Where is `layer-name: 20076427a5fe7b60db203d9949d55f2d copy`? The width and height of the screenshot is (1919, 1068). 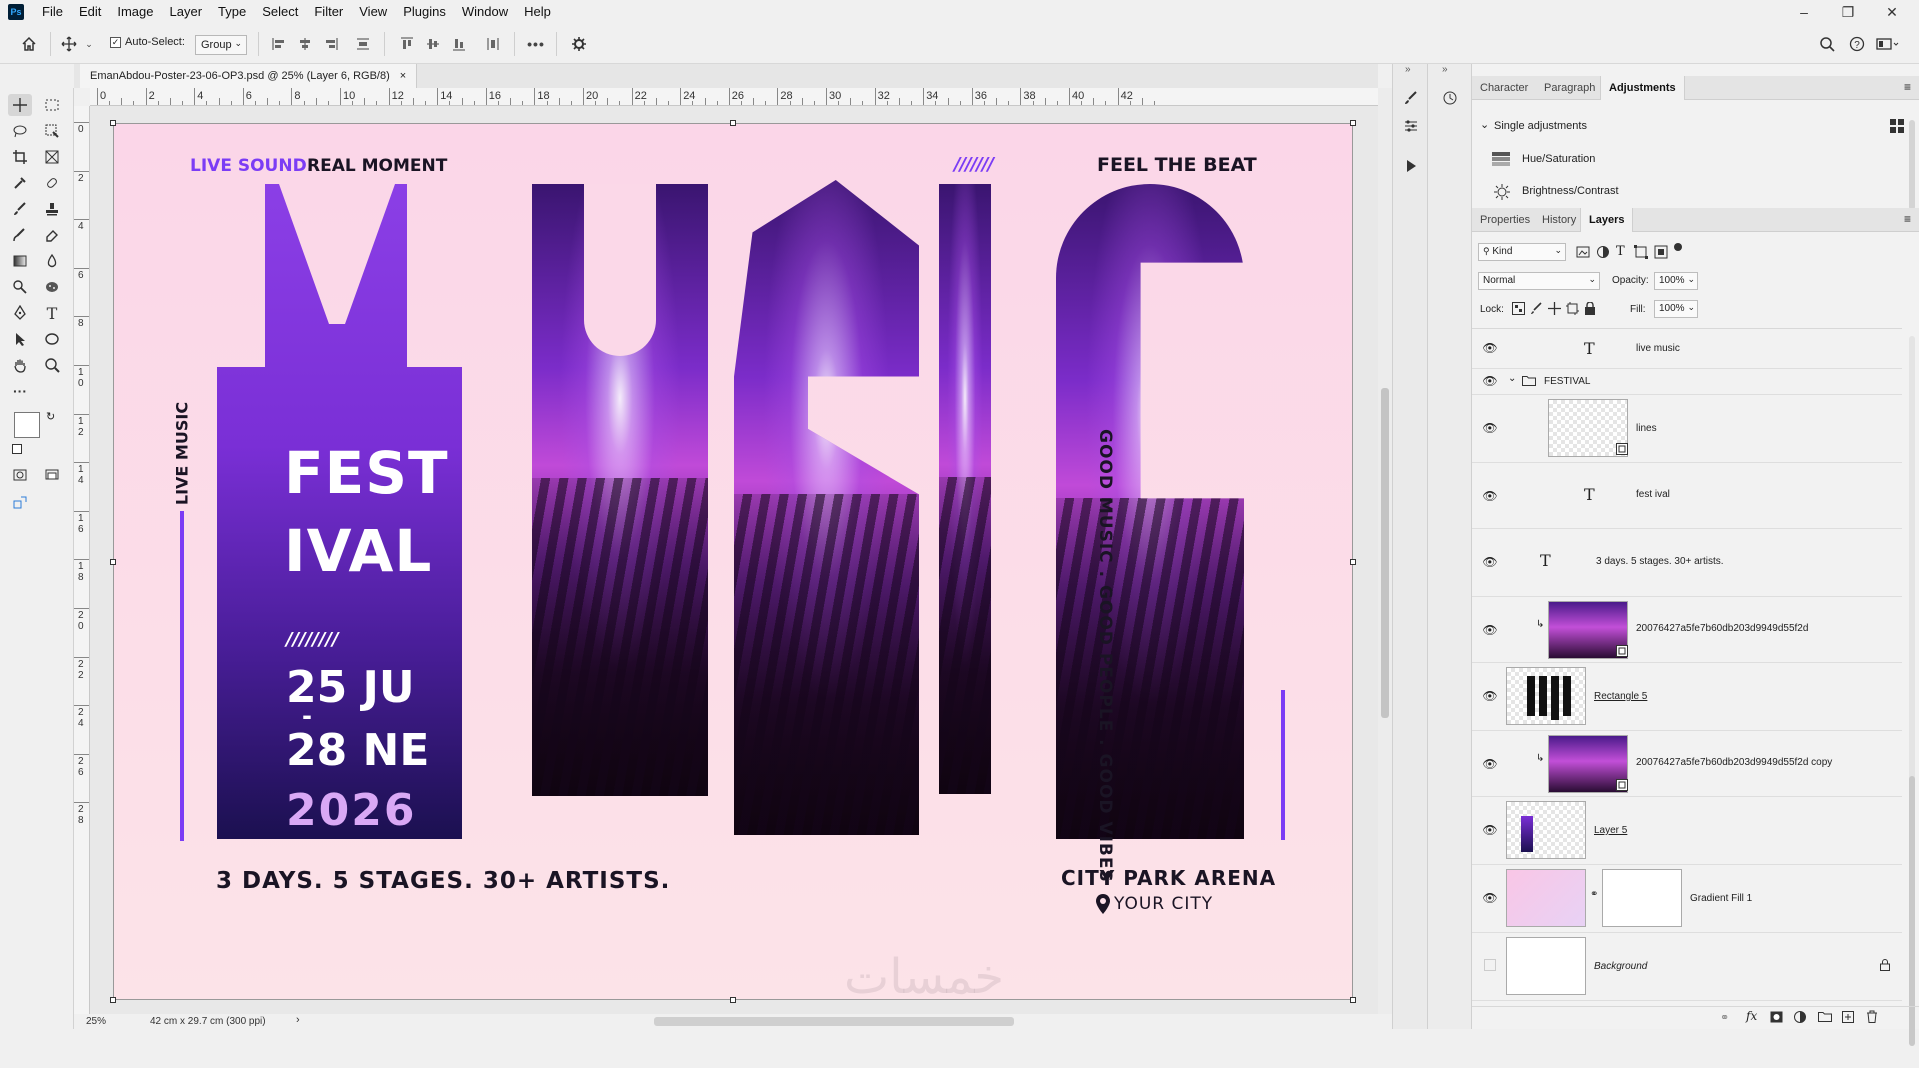
layer-name: 20076427a5fe7b60db203d9949d55f2d copy is located at coordinates (1734, 762).